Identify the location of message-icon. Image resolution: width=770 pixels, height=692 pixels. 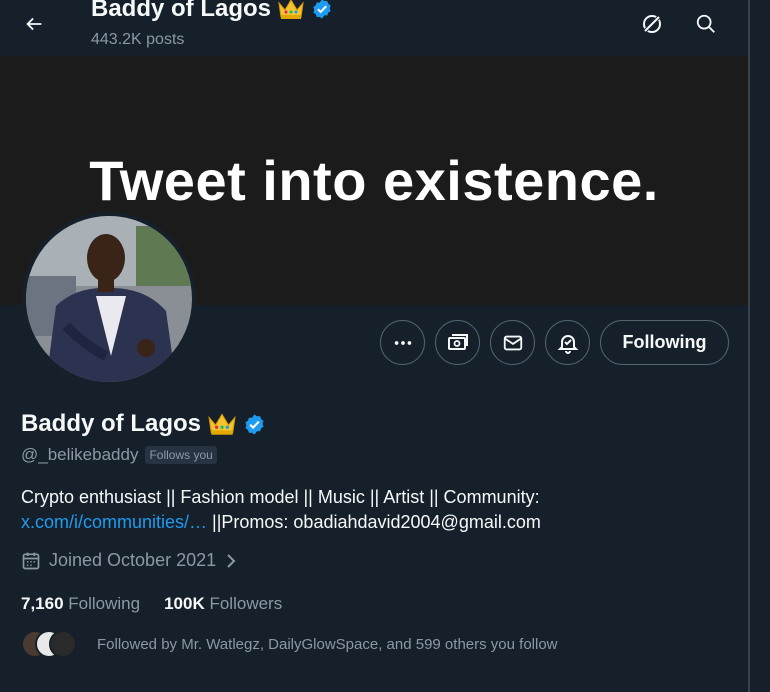
(512, 342).